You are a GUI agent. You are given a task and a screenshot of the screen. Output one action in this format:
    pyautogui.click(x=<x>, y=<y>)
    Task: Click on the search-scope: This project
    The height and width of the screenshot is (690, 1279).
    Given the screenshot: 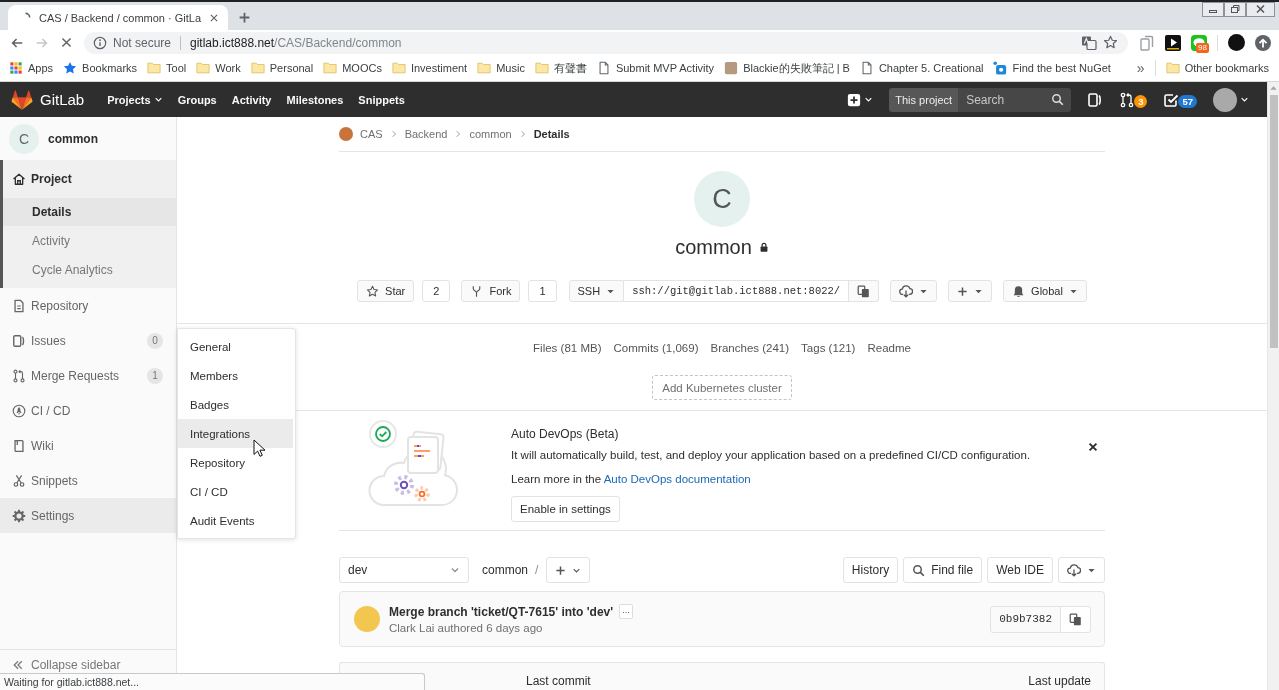 What is the action you would take?
    pyautogui.click(x=924, y=99)
    